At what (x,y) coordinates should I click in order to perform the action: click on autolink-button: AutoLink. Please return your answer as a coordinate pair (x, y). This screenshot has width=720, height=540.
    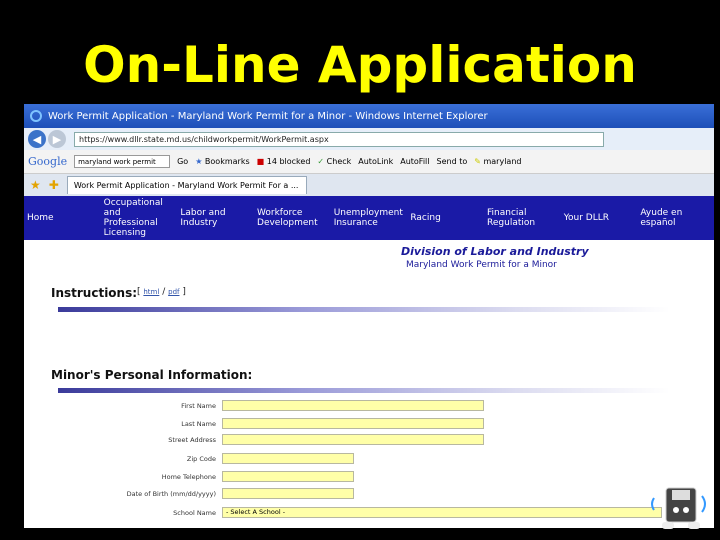
    Looking at the image, I should click on (375, 161).